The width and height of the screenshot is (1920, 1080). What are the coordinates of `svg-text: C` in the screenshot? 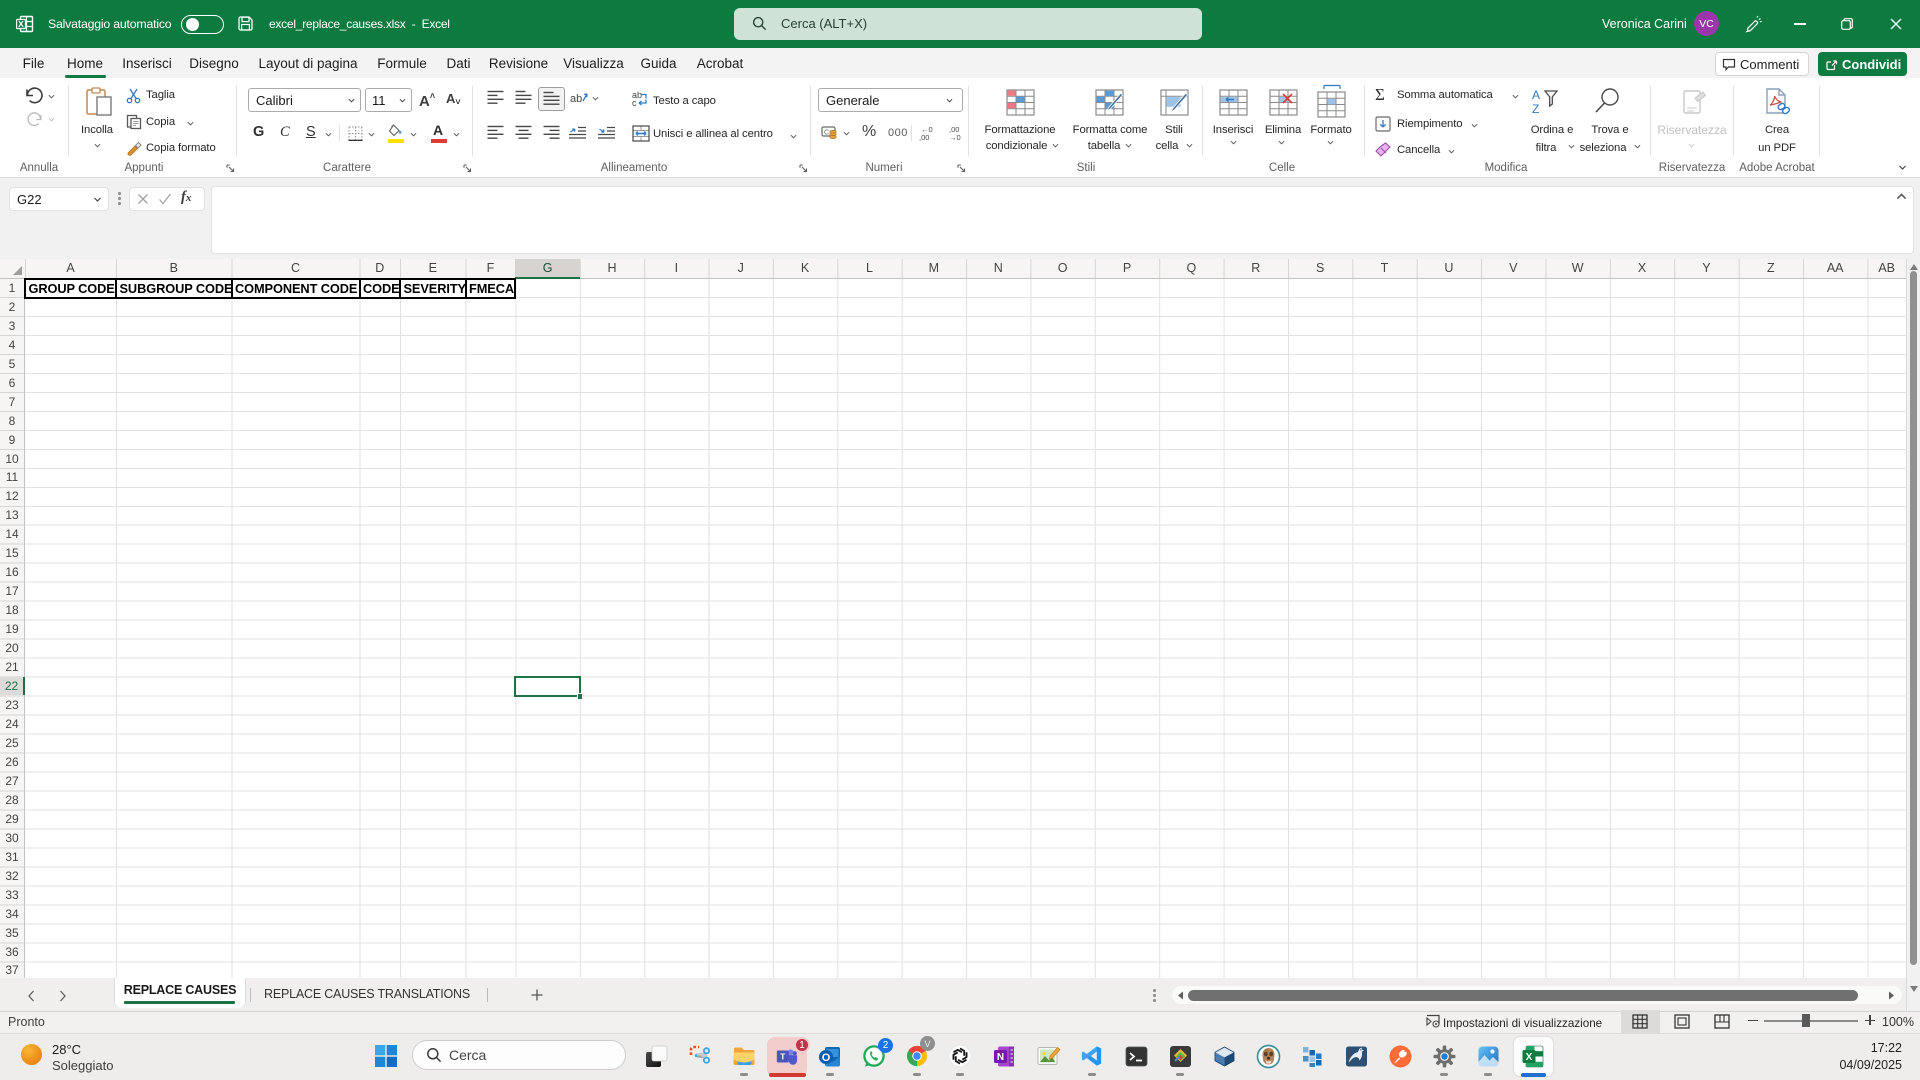 It's located at (826, 133).